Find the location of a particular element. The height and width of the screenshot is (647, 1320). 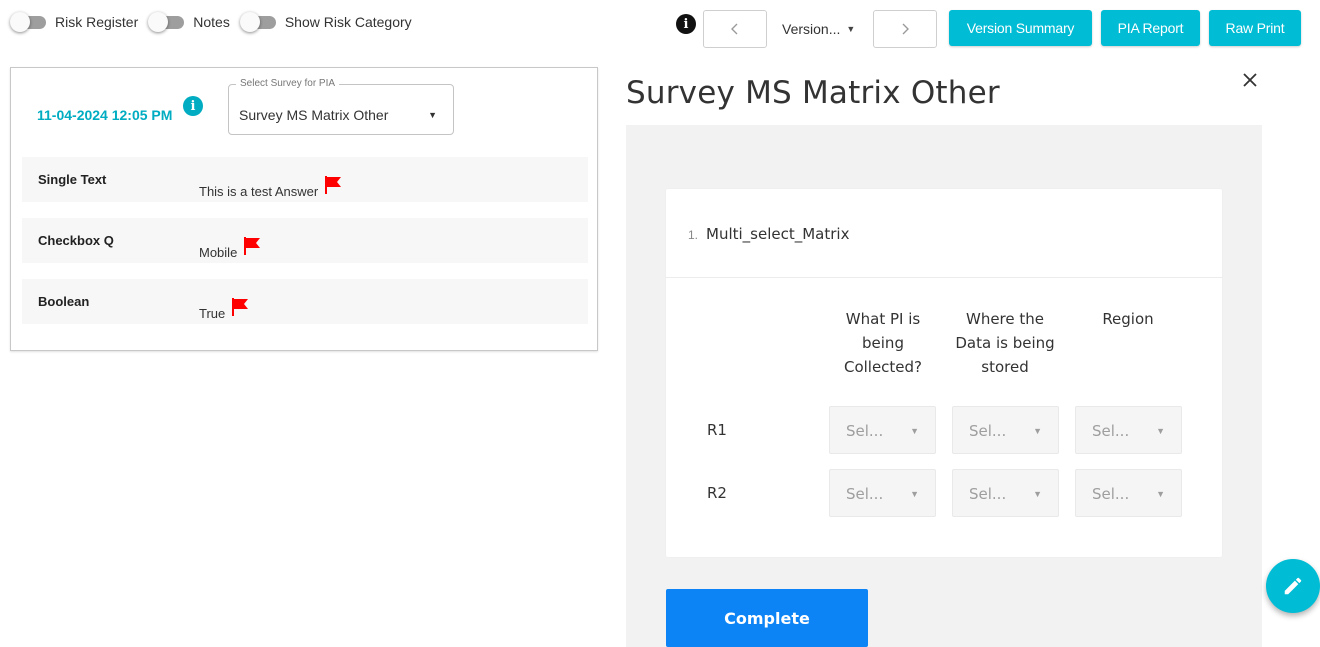

chevron-right-icon is located at coordinates (905, 29).